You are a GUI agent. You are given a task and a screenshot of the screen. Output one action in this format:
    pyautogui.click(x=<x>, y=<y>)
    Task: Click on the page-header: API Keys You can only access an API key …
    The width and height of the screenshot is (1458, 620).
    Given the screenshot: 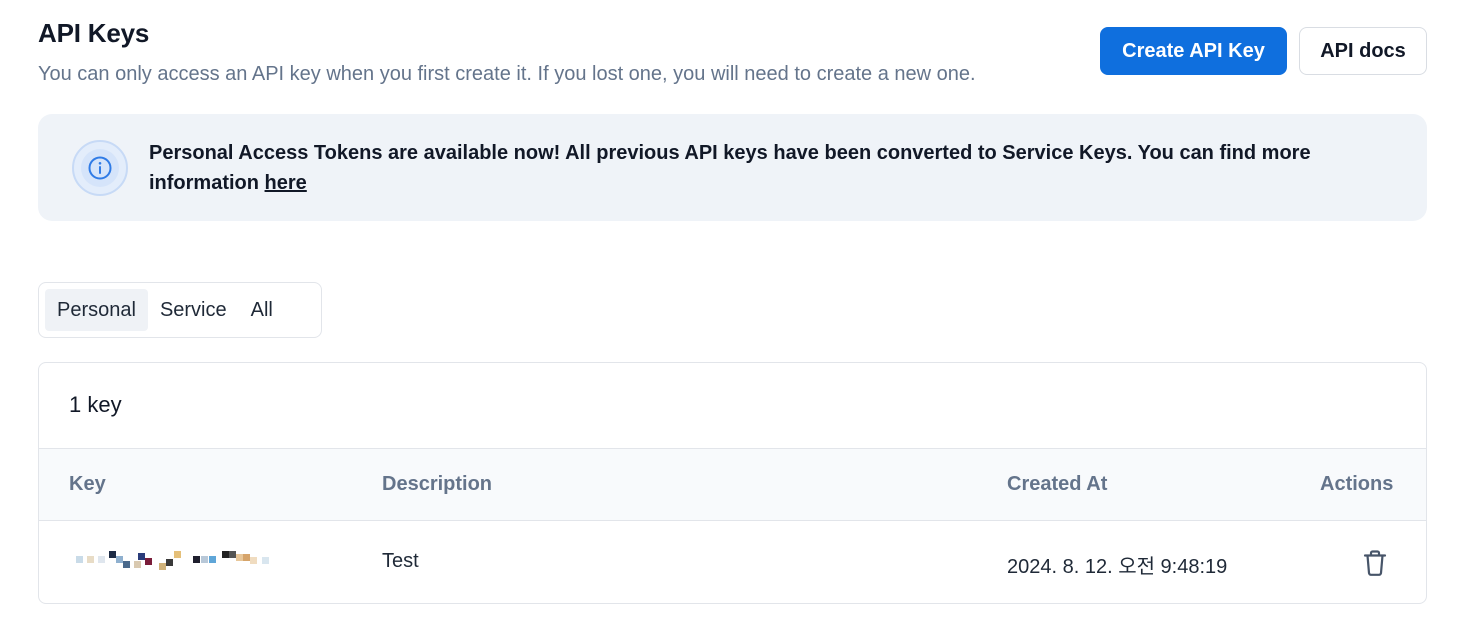 What is the action you would take?
    pyautogui.click(x=507, y=52)
    